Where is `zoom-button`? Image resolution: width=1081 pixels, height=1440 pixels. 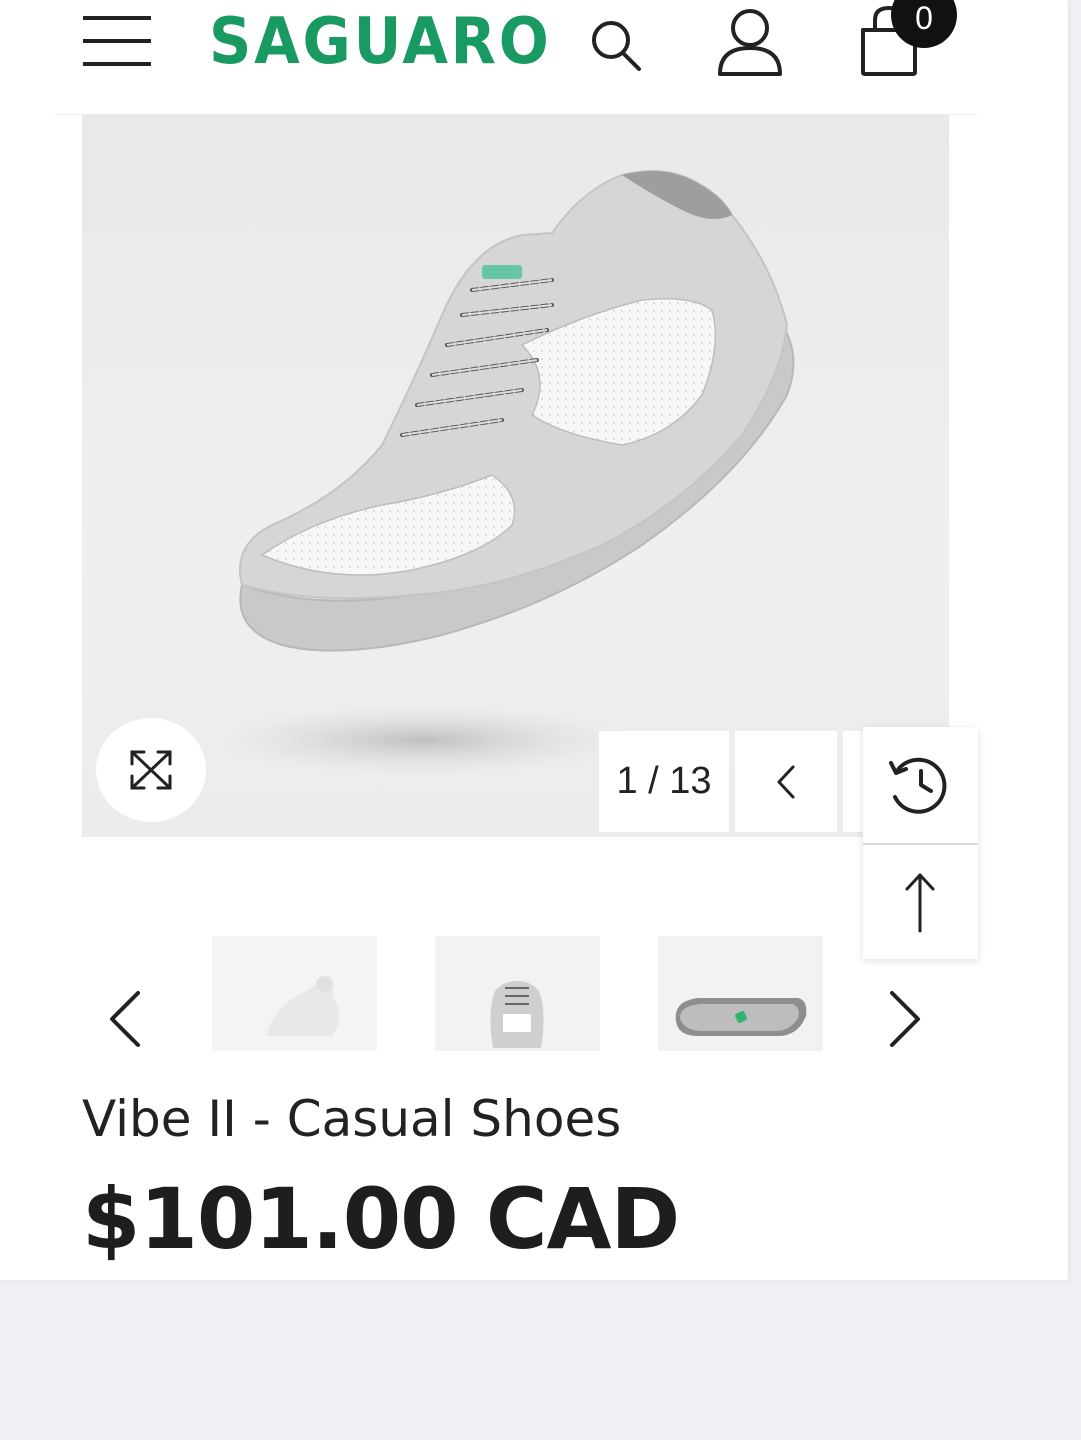 zoom-button is located at coordinates (151, 770).